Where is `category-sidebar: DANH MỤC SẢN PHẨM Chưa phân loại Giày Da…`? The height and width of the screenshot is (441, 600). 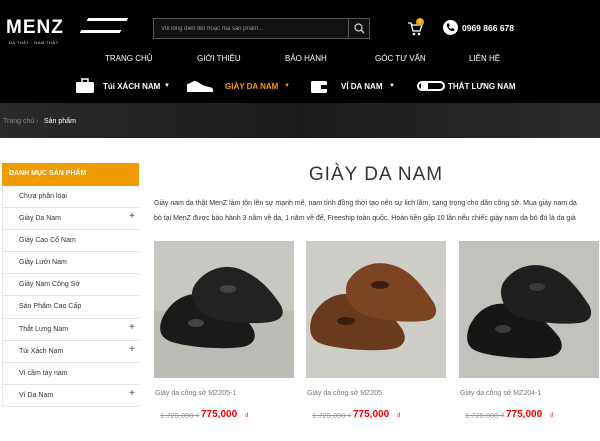 category-sidebar: DANH MỤC SẢN PHẨM Chưa phân loại Giày Da… is located at coordinates (70, 285).